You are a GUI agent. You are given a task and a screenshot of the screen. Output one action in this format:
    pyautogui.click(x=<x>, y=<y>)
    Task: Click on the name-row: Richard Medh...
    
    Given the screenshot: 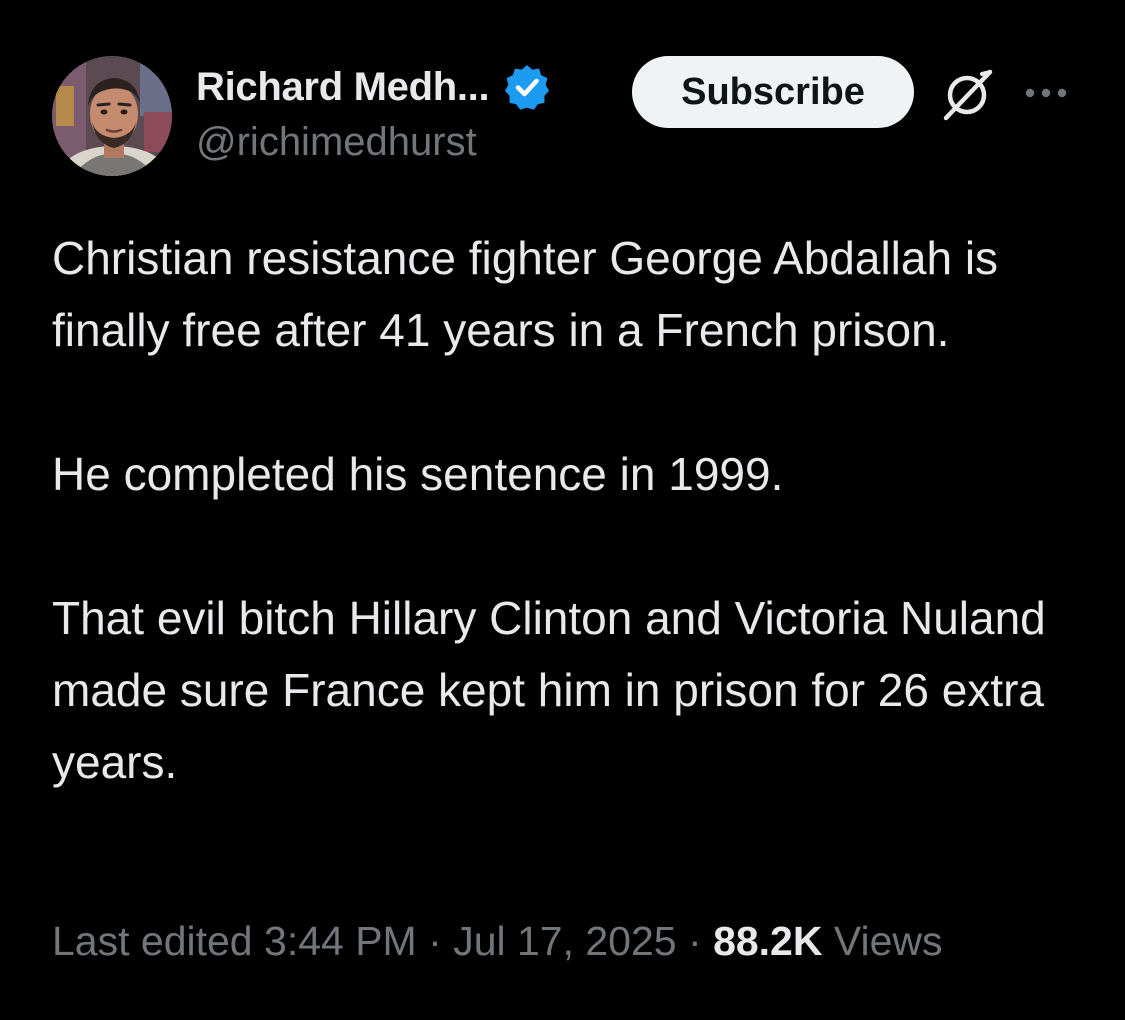 What is the action you would take?
    pyautogui.click(x=373, y=87)
    